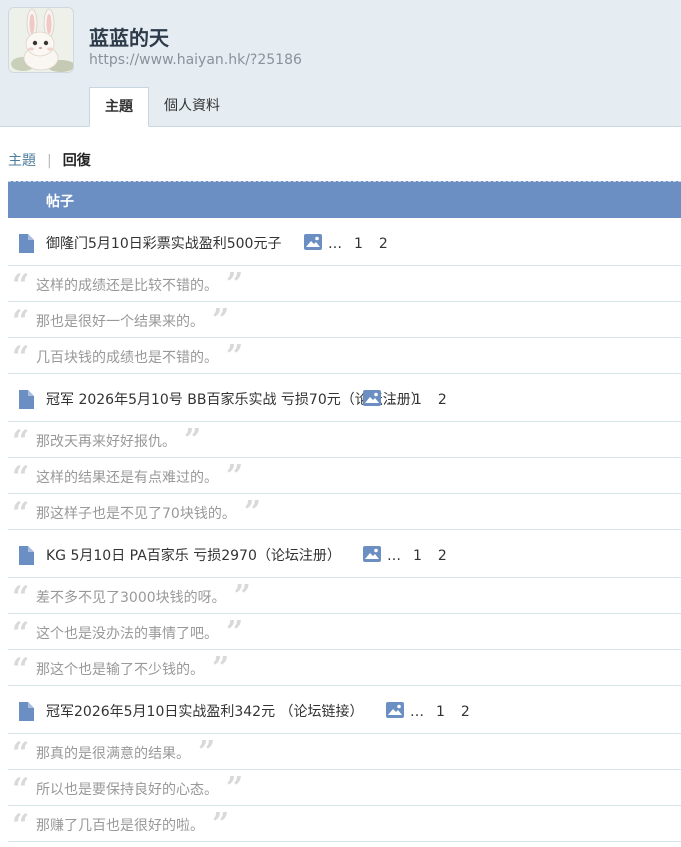 The width and height of the screenshot is (681, 847). I want to click on thread-row: 御隆门5月10日彩票实战盈利500元子 … 1 2, so click(344, 242).